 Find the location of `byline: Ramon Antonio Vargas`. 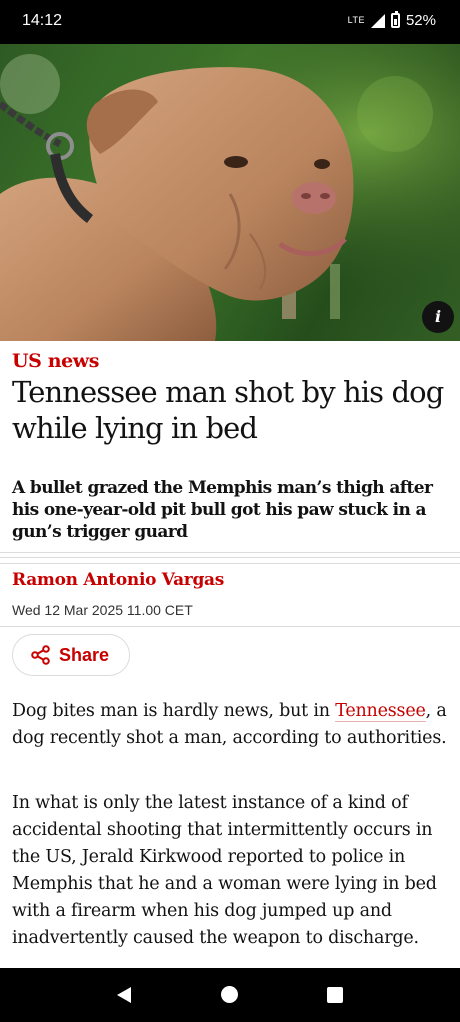

byline: Ramon Antonio Vargas is located at coordinates (118, 580).